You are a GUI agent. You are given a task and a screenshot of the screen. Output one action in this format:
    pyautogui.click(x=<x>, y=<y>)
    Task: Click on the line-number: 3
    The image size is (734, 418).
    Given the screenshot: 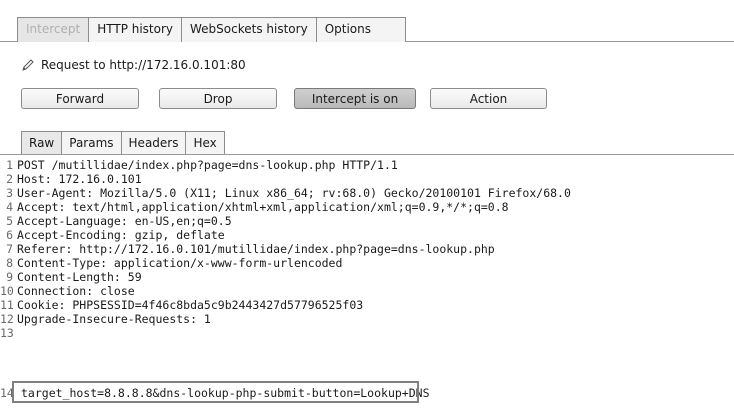 What is the action you would take?
    pyautogui.click(x=9, y=193)
    